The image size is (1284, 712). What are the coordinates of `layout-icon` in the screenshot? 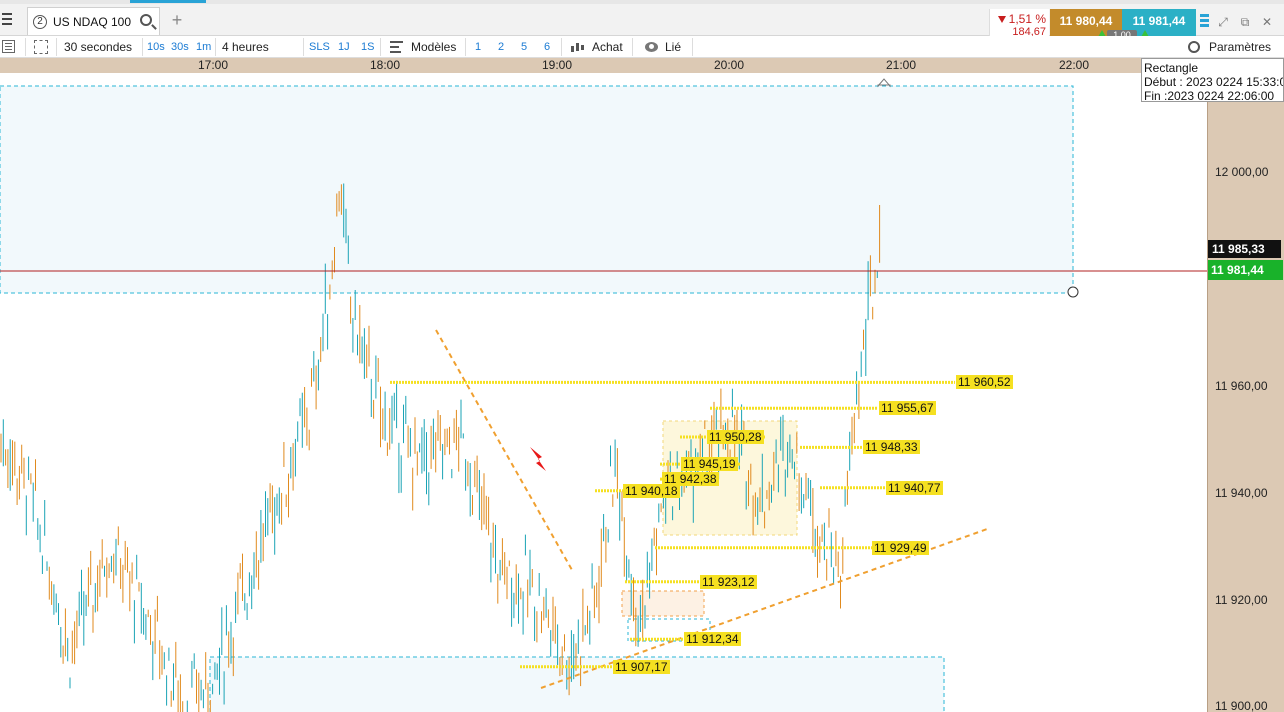 It's located at (41, 47).